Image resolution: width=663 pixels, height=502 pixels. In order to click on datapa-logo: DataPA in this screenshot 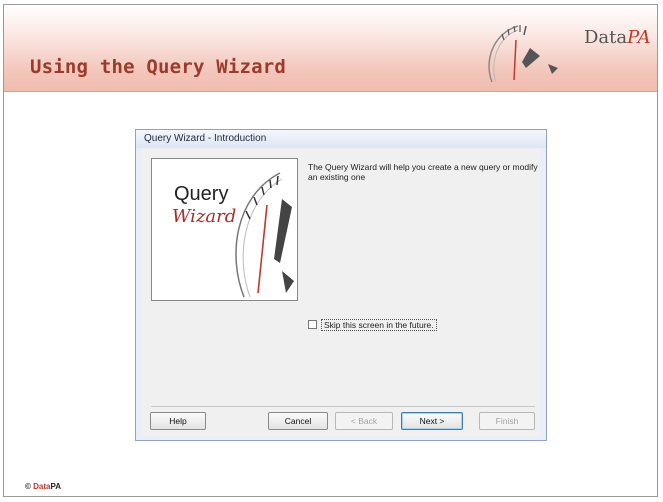, I will do `click(617, 37)`.